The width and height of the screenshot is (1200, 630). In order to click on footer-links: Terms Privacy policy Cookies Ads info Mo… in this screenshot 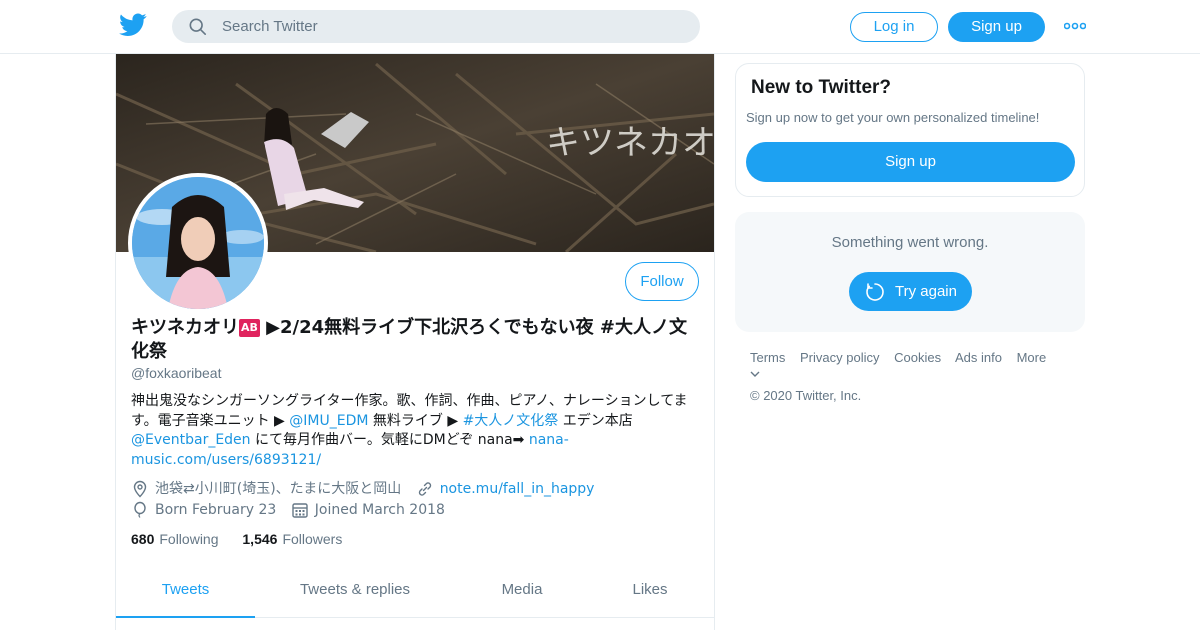, I will do `click(915, 365)`.